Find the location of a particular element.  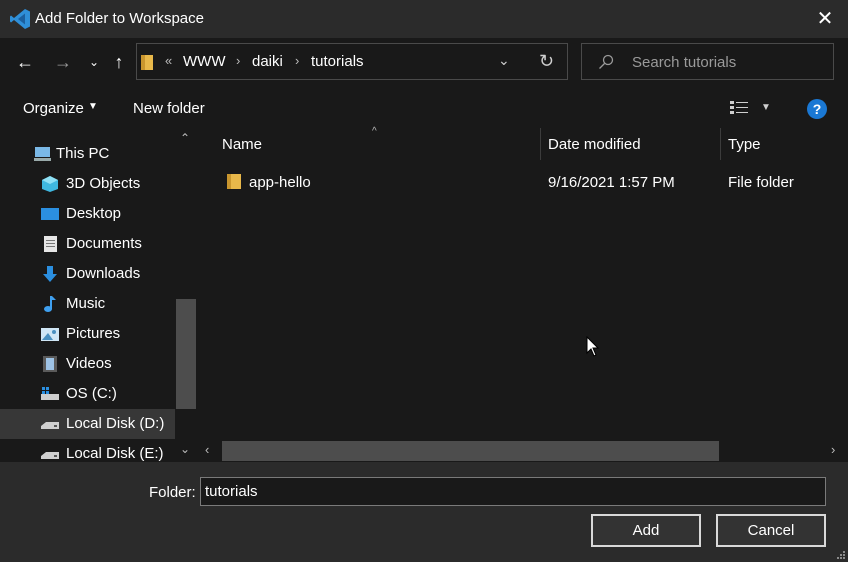

address-dropdown-icon: ⌄ is located at coordinates (504, 60).